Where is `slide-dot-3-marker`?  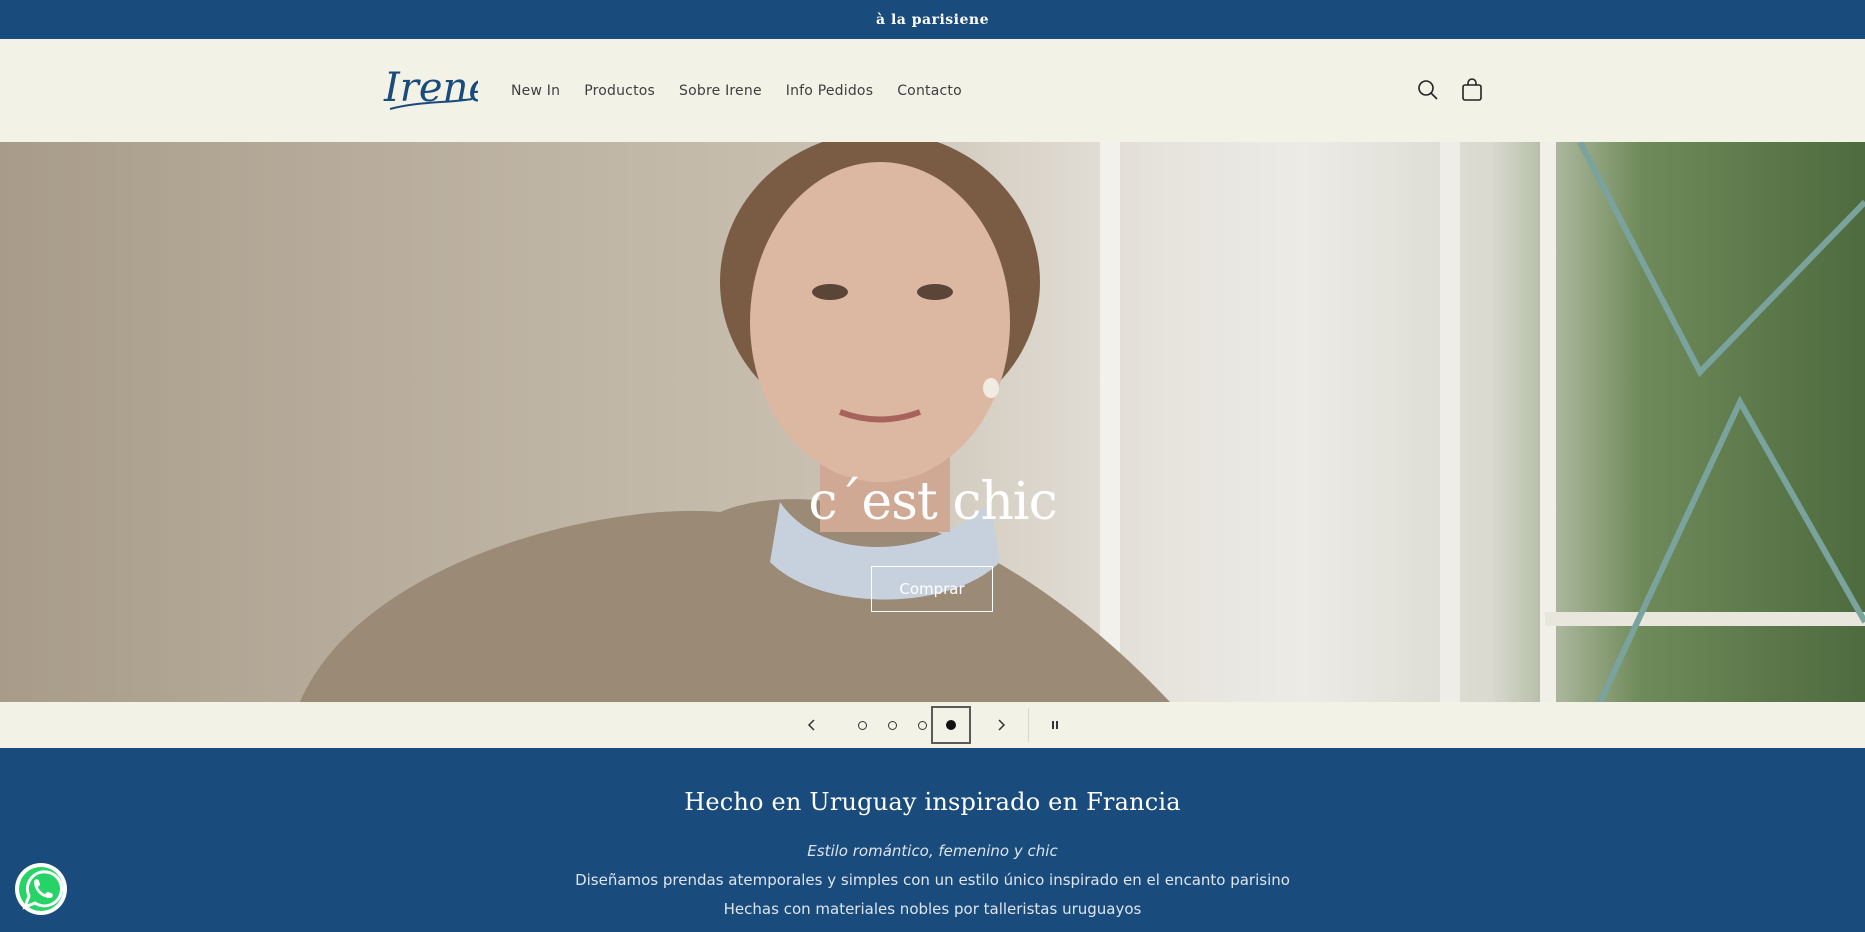
slide-dot-3-marker is located at coordinates (922, 725).